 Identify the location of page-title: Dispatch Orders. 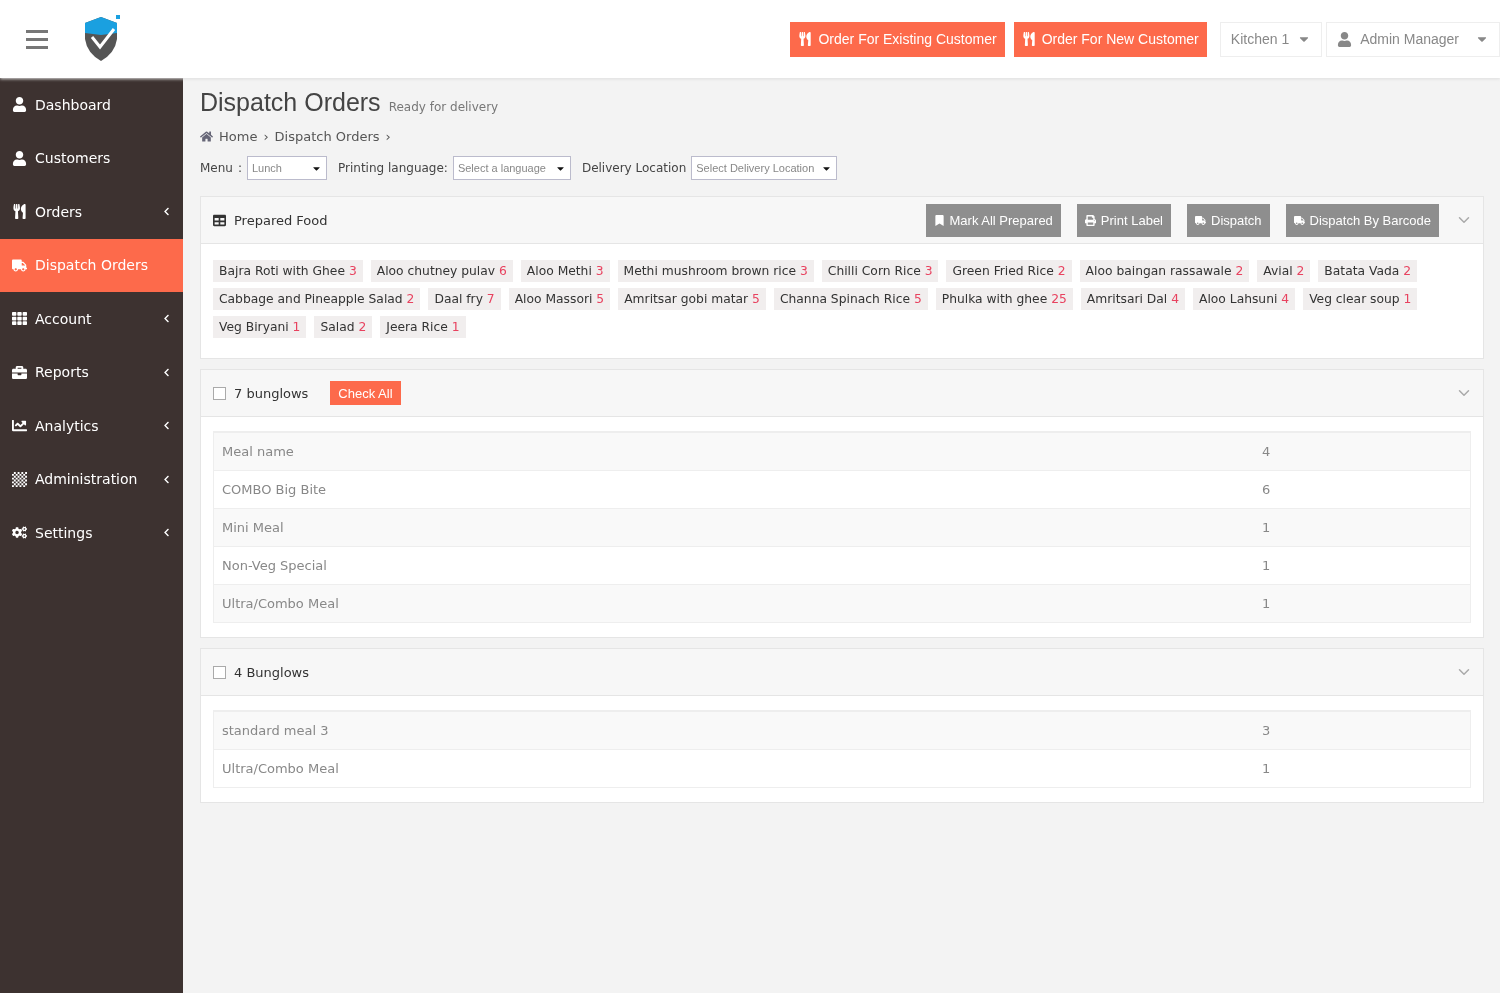
(290, 102).